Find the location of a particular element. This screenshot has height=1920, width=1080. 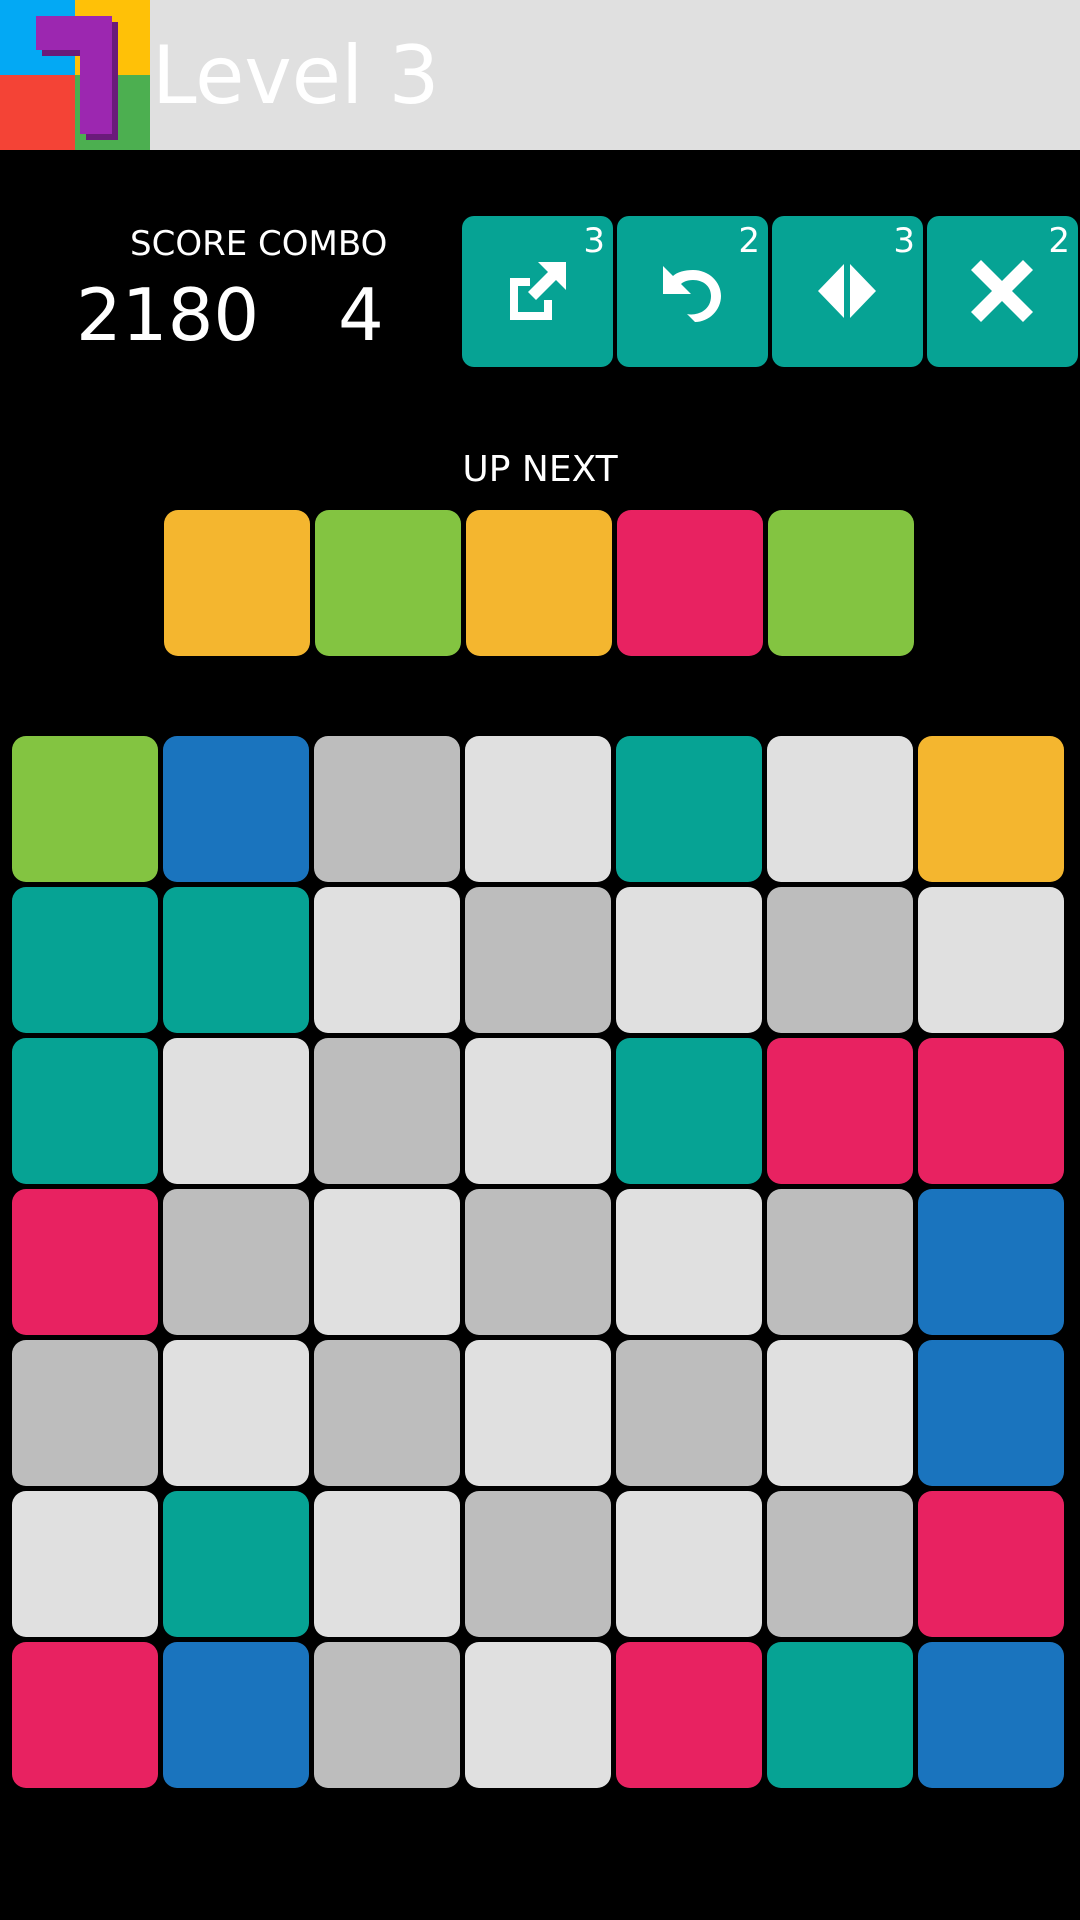

combo-value: 4 is located at coordinates (361, 315).